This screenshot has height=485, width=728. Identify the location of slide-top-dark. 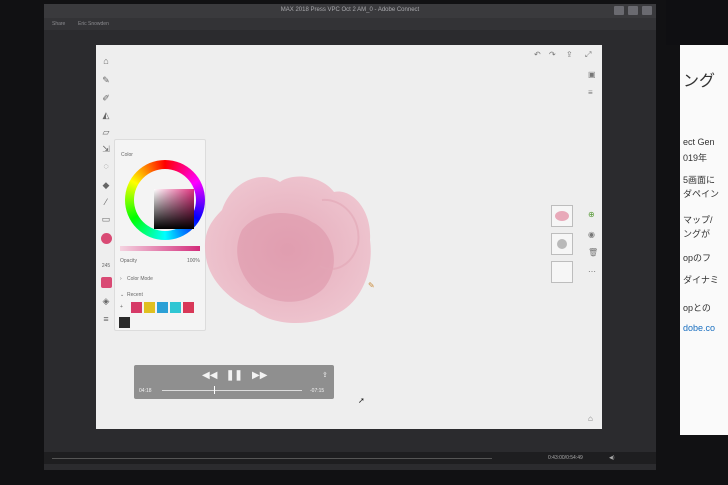
(697, 22).